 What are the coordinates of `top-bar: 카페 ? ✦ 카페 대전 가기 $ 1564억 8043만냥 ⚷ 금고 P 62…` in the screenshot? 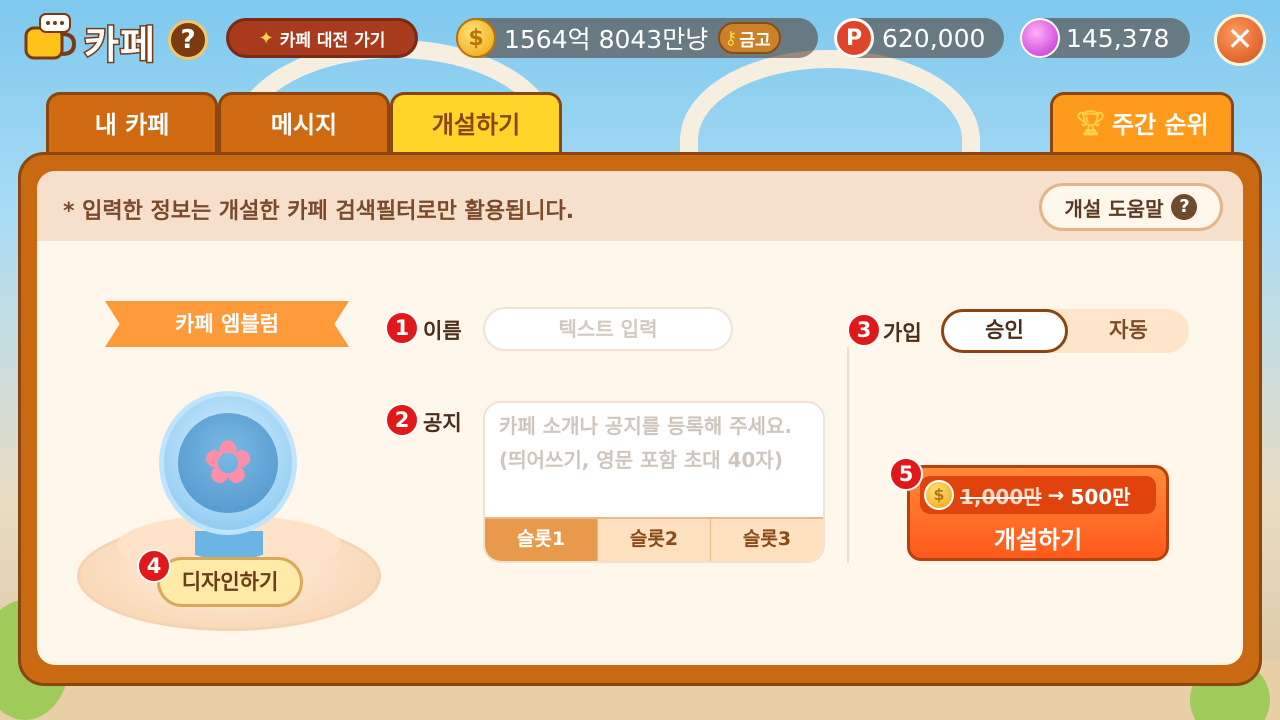 It's located at (640, 38).